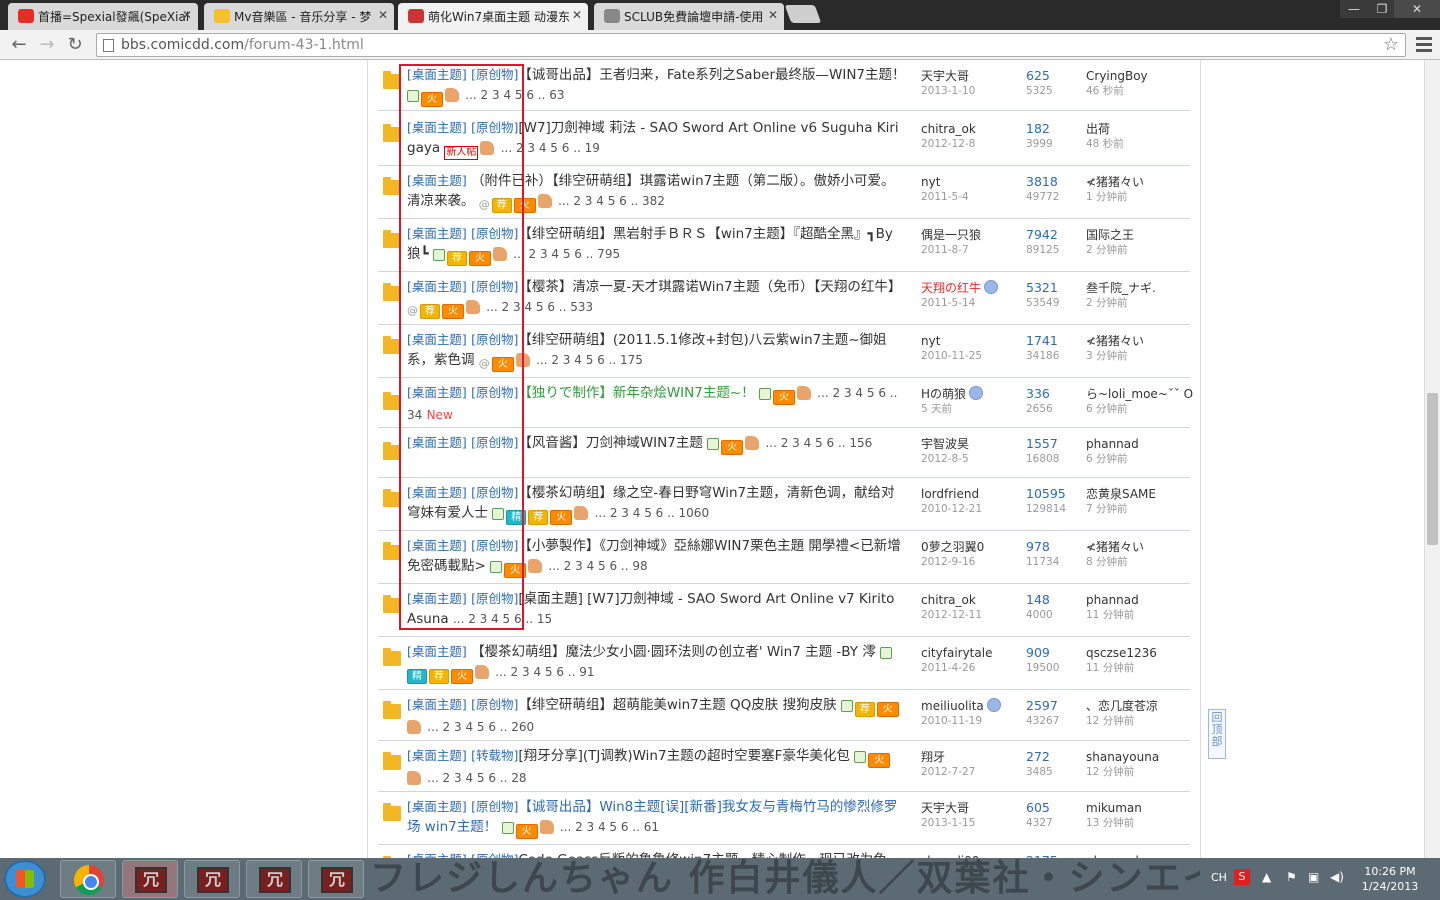  What do you see at coordinates (1138, 235) in the screenshot?
I see `last-poster: 国际之王` at bounding box center [1138, 235].